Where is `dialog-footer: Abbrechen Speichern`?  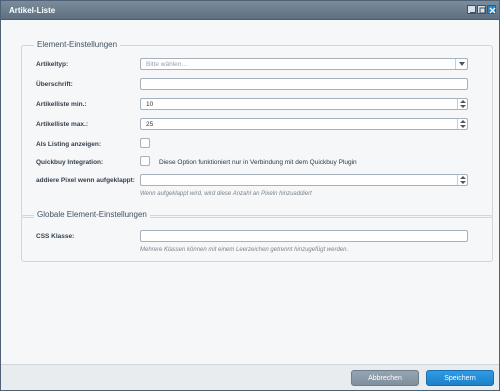
dialog-footer: Abbrechen Speichern is located at coordinates (250, 377).